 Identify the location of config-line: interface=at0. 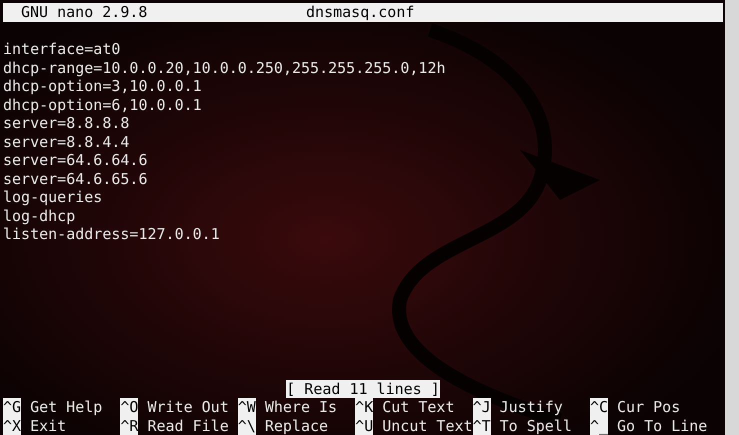
(61, 49).